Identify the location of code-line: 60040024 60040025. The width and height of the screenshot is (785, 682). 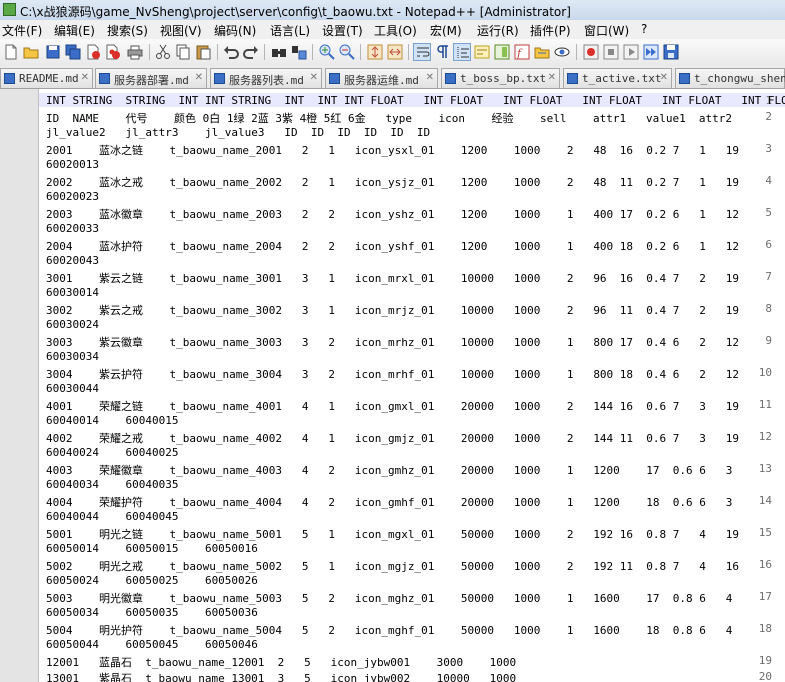
(112, 452).